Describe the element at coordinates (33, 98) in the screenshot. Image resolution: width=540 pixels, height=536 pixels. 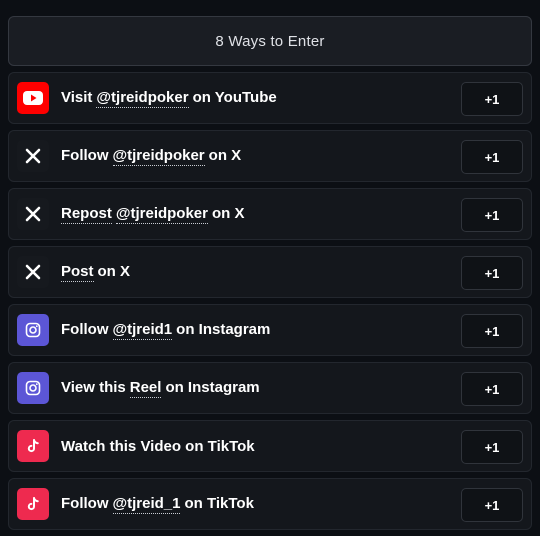
I see `youtube-icon` at that location.